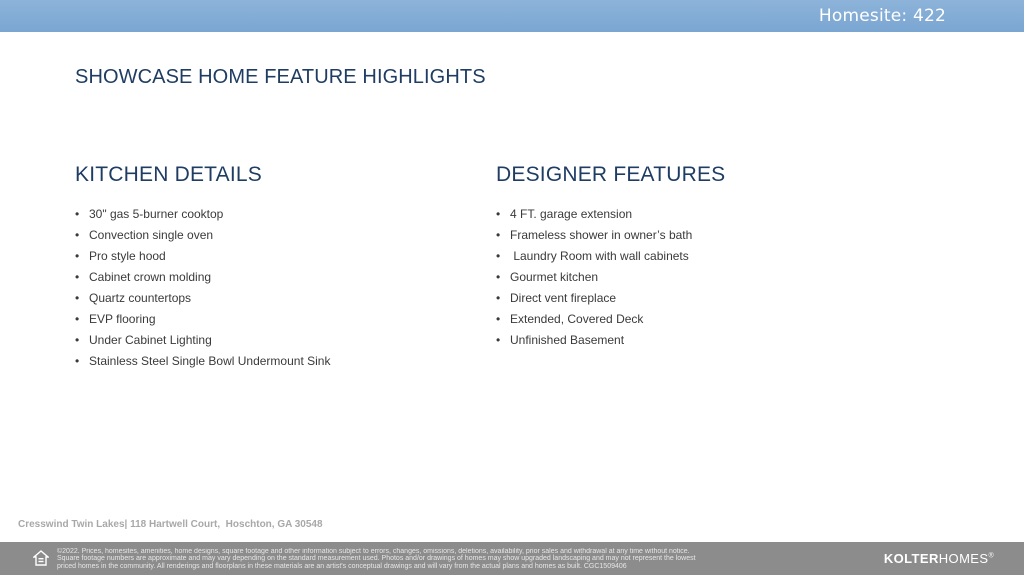  Describe the element at coordinates (611, 174) in the screenshot. I see `designer-features-heading: DESIGNER FEATURES` at that location.